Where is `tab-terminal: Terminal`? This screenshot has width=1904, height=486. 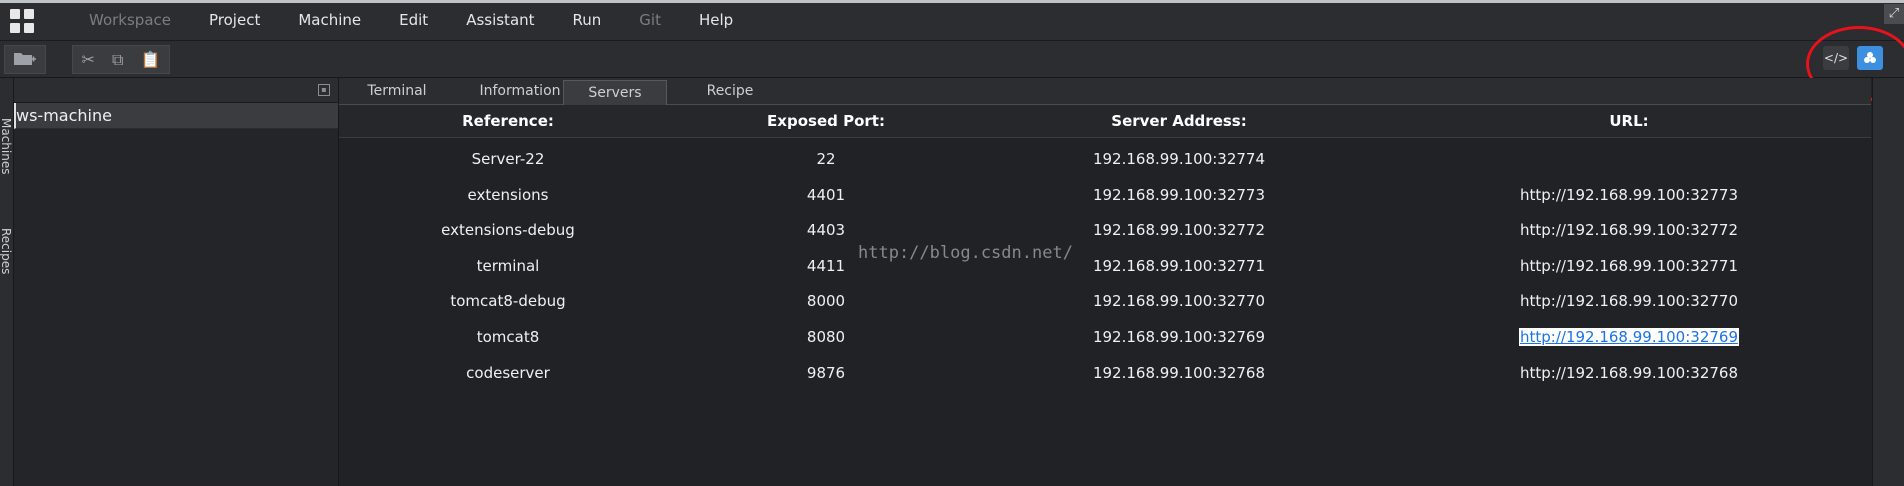 tab-terminal: Terminal is located at coordinates (397, 91).